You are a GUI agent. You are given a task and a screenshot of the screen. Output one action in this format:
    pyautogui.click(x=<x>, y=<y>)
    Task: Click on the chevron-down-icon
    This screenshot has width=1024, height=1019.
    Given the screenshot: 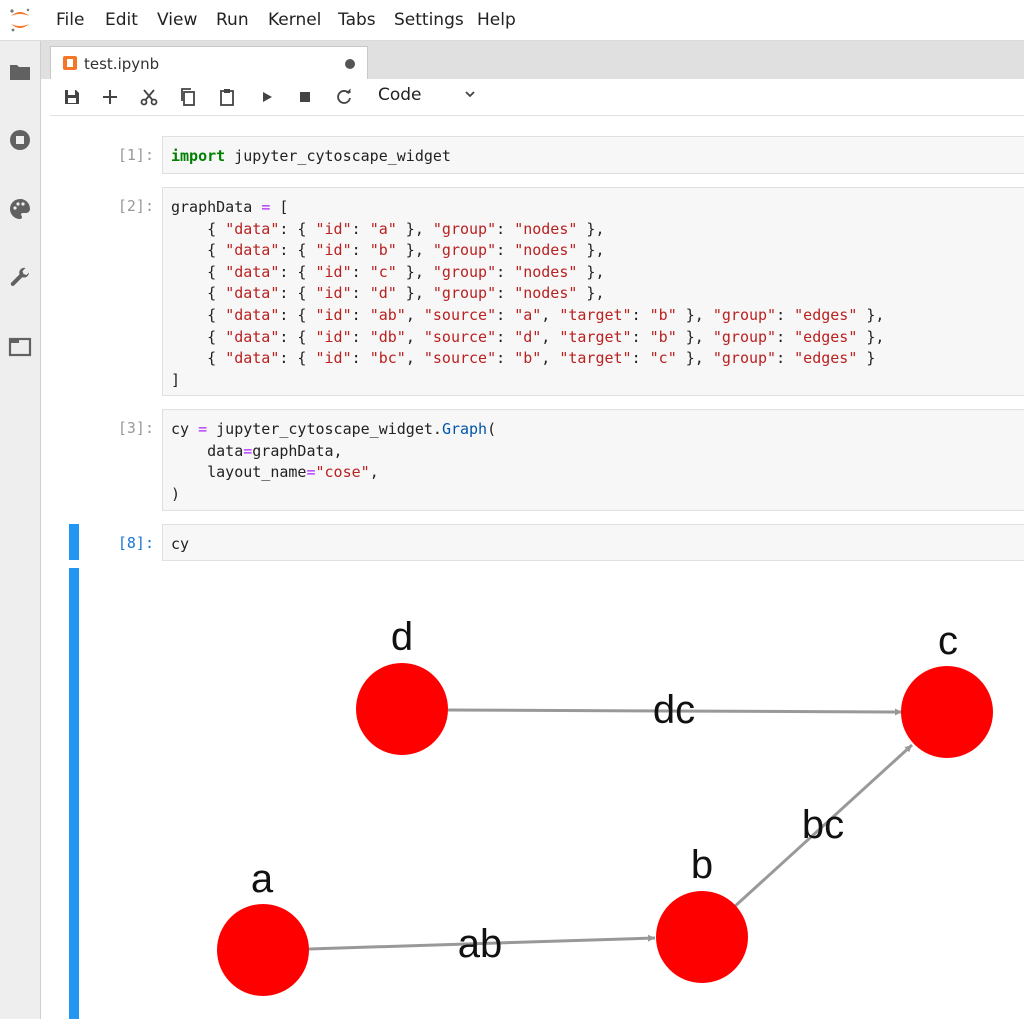 What is the action you would take?
    pyautogui.click(x=470, y=94)
    